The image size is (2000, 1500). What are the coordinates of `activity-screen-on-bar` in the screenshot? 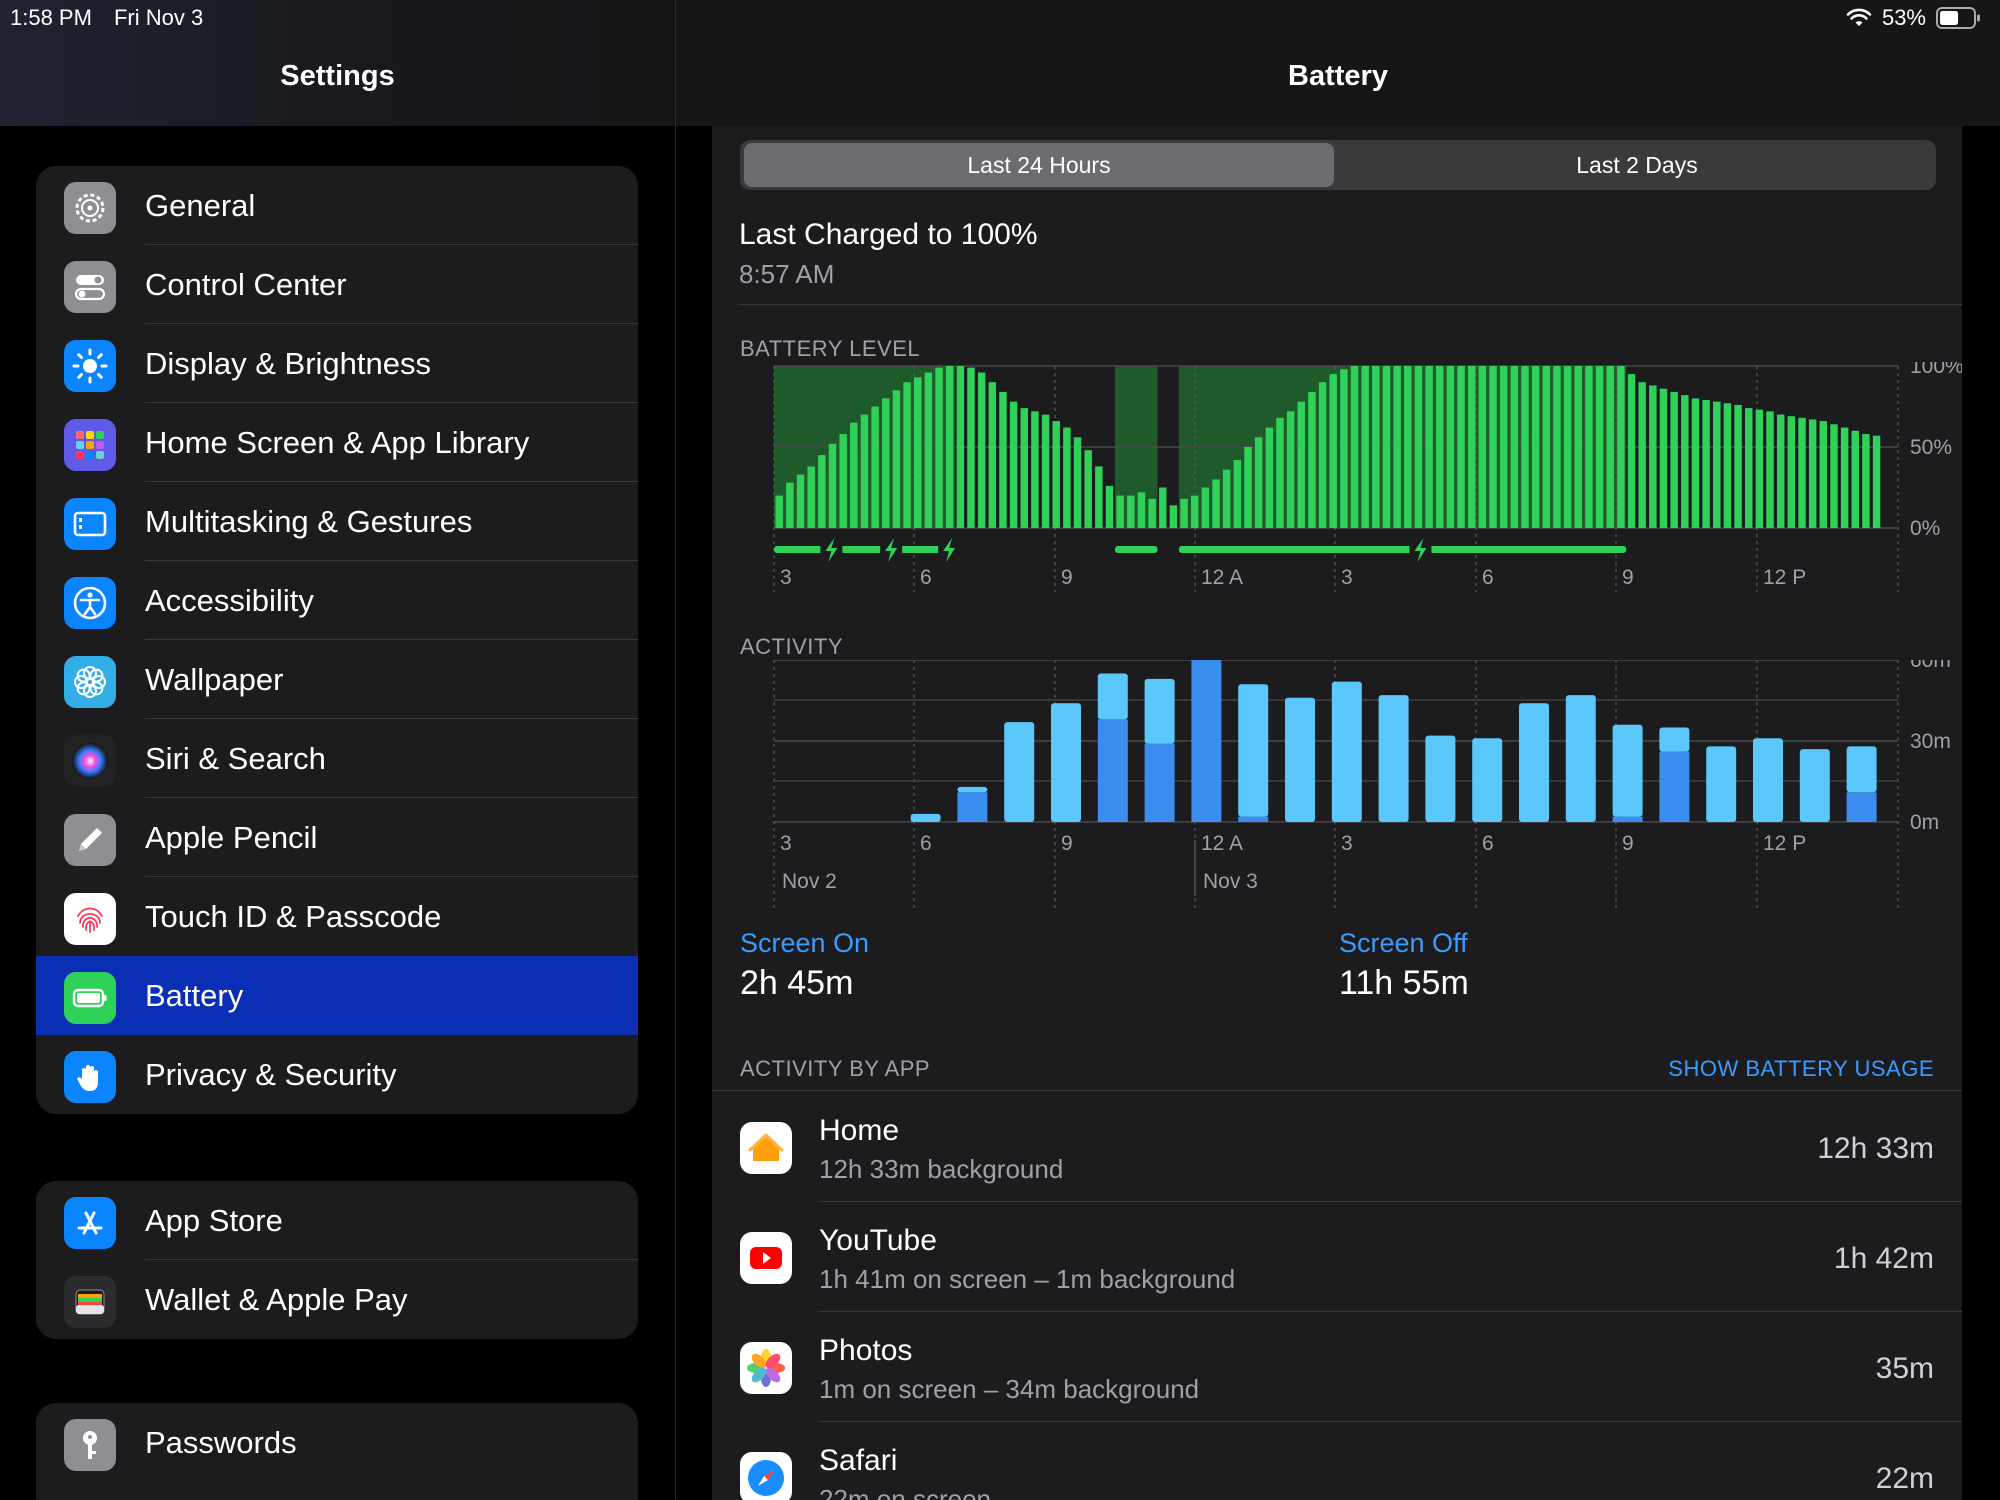 It's located at (1206, 741).